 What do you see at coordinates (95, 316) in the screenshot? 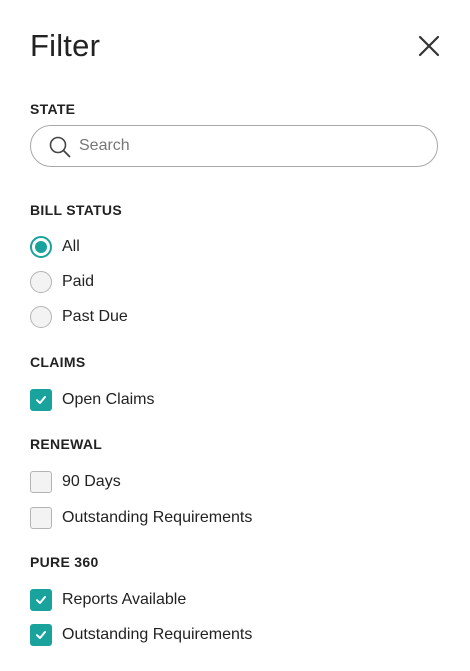
I see `radio-label: Past Due` at bounding box center [95, 316].